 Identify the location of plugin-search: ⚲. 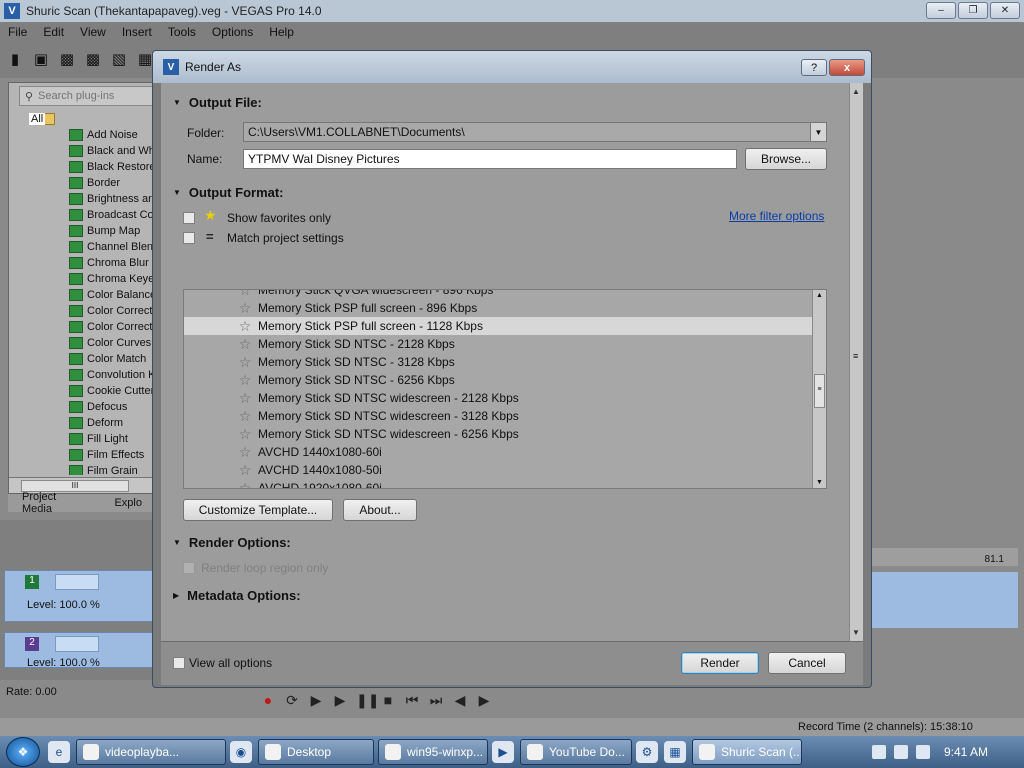
(88, 96).